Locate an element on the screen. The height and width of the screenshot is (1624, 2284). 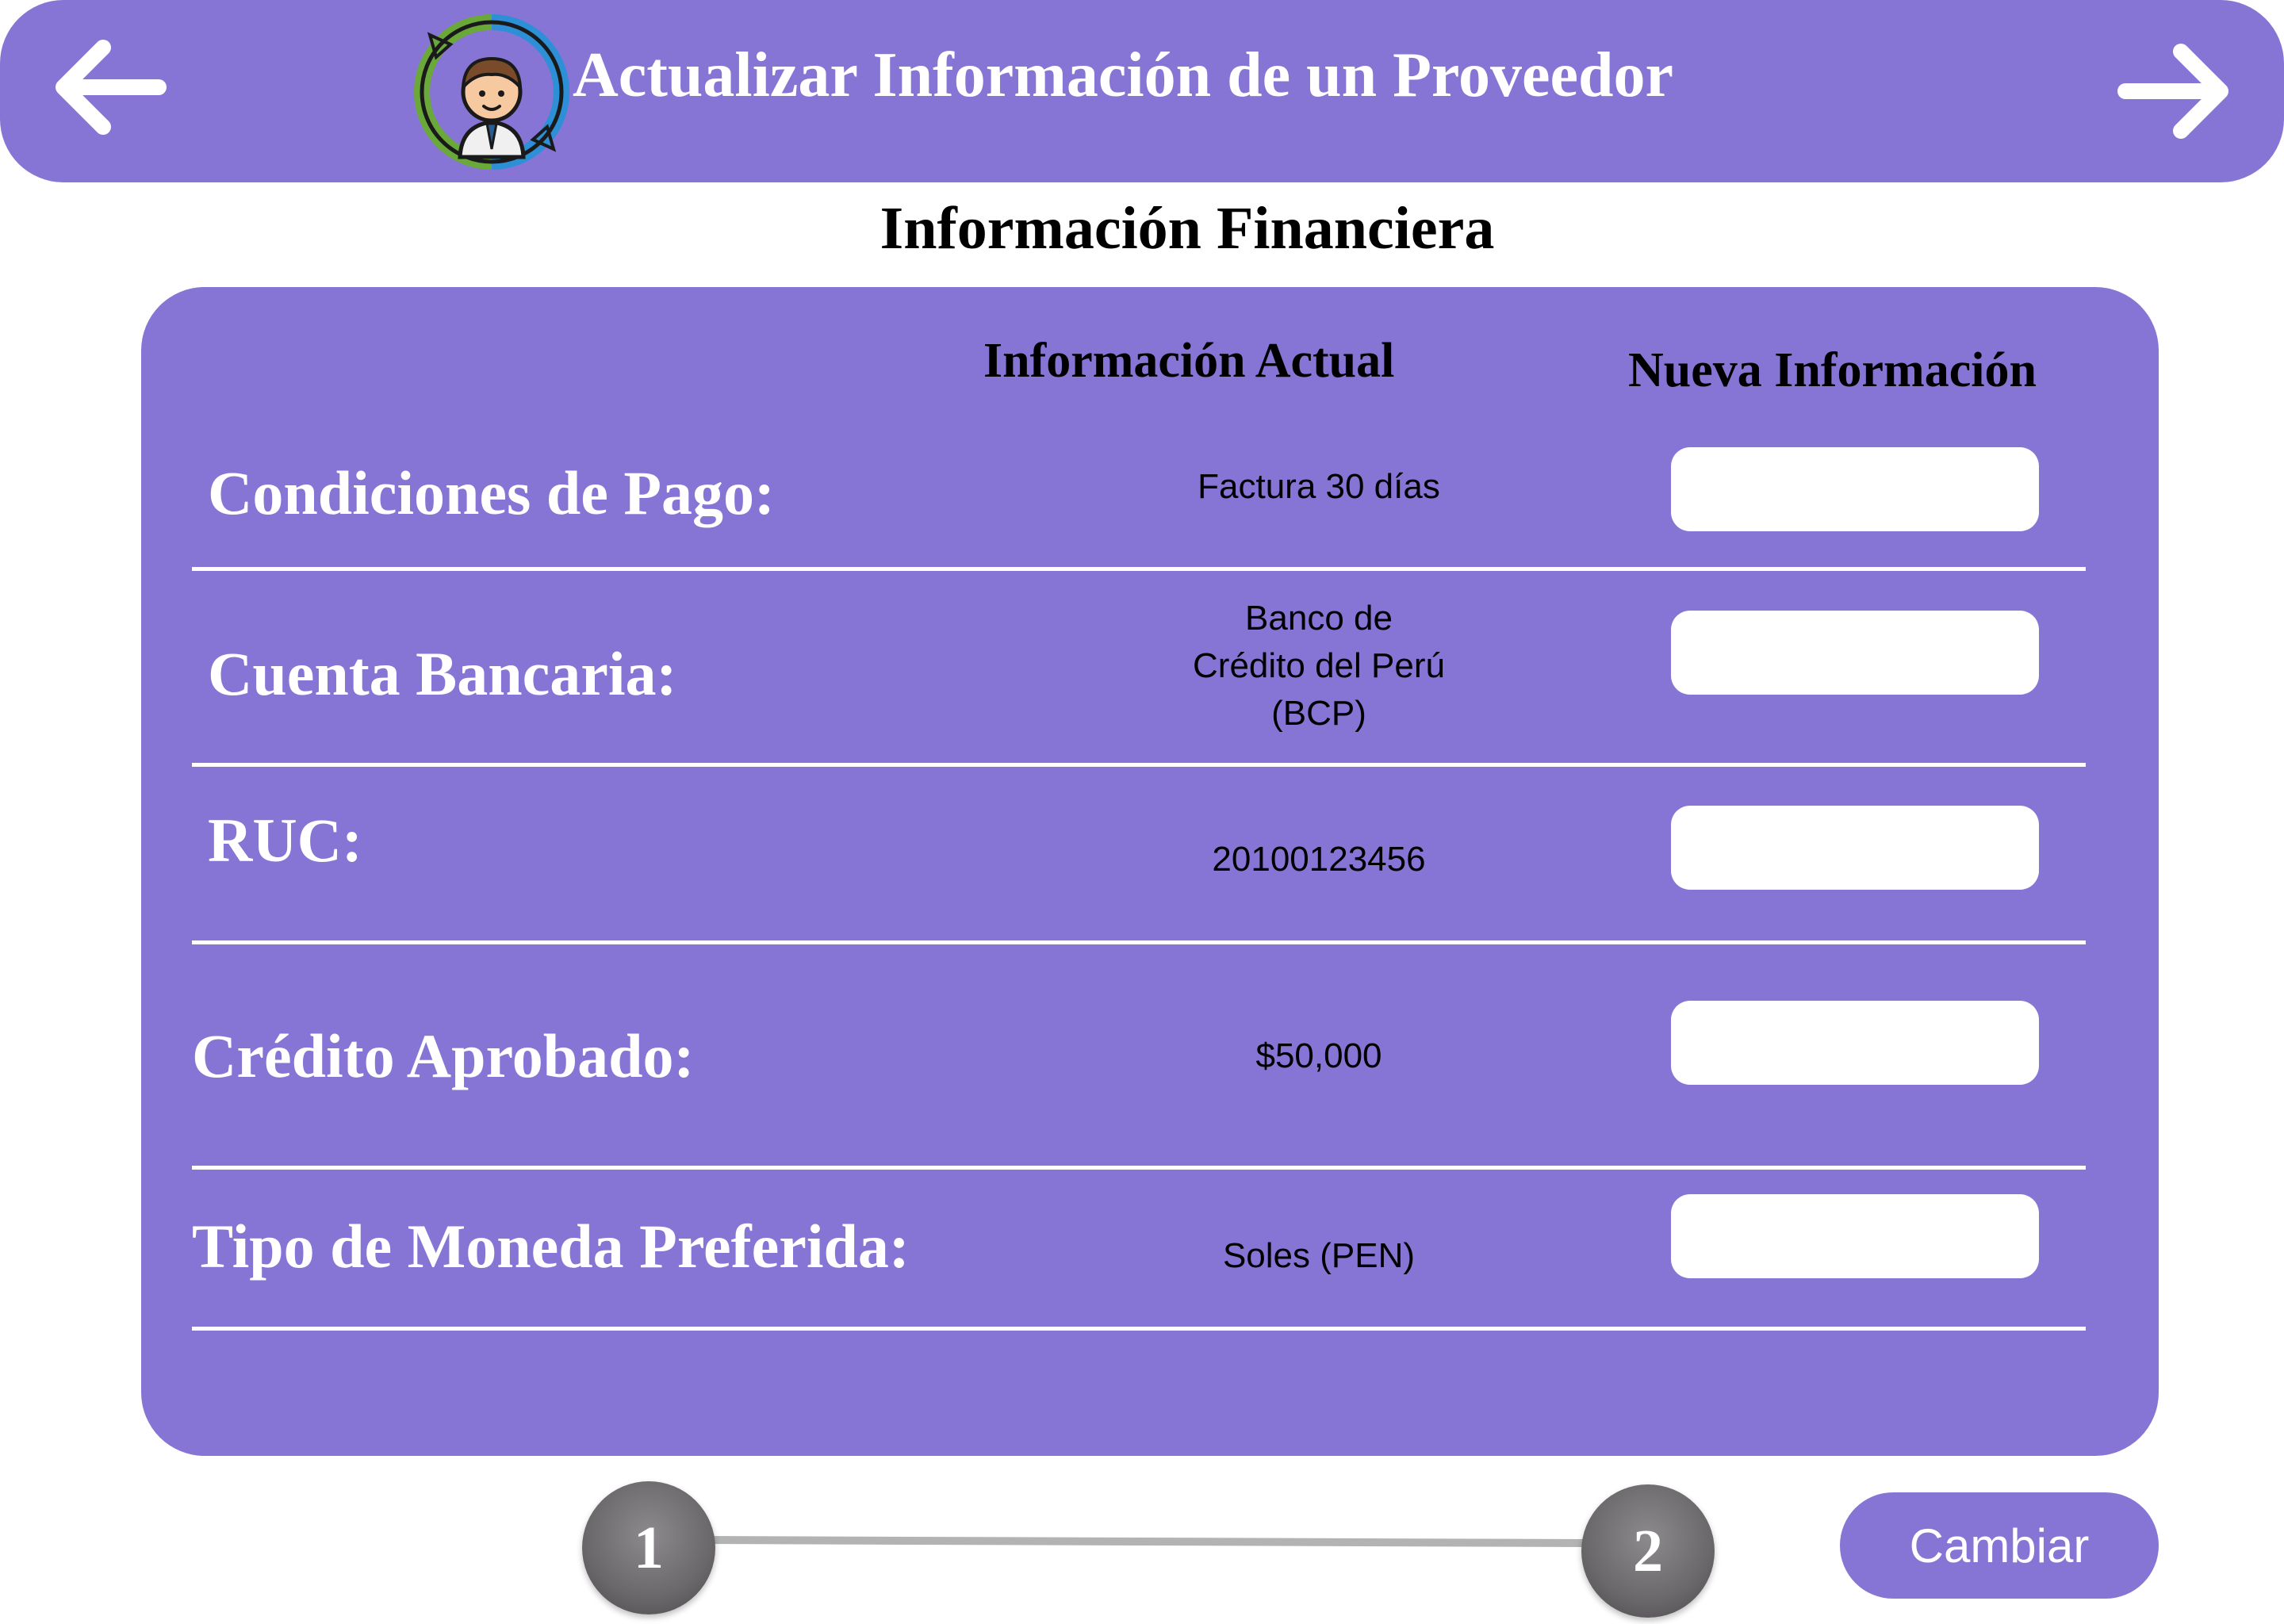
step-2-button: 2 is located at coordinates (1648, 1551).